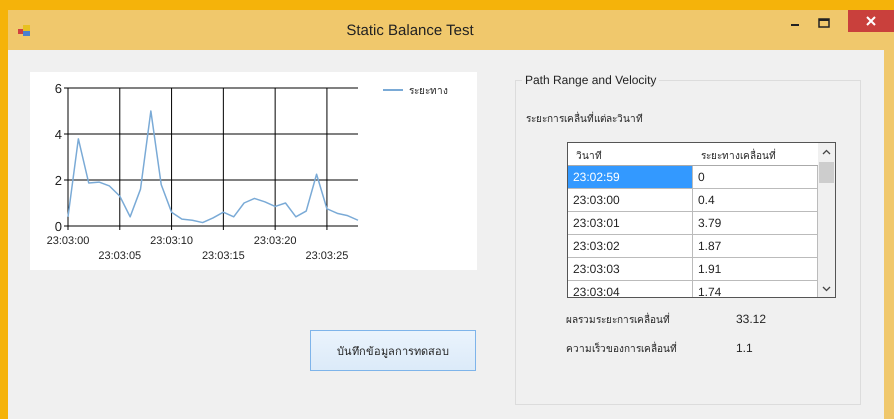 The width and height of the screenshot is (894, 419). Describe the element at coordinates (630, 154) in the screenshot. I see `column-header: วินาที` at that location.